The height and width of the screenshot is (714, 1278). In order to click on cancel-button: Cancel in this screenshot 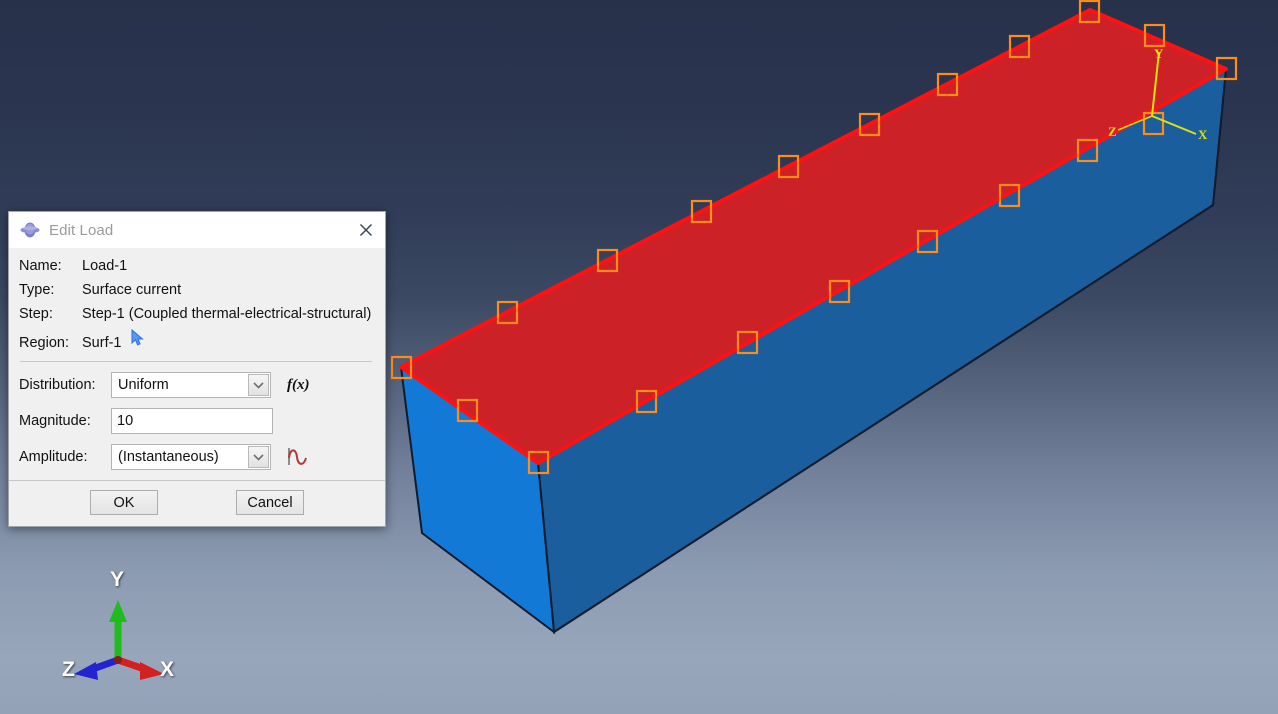, I will do `click(270, 502)`.